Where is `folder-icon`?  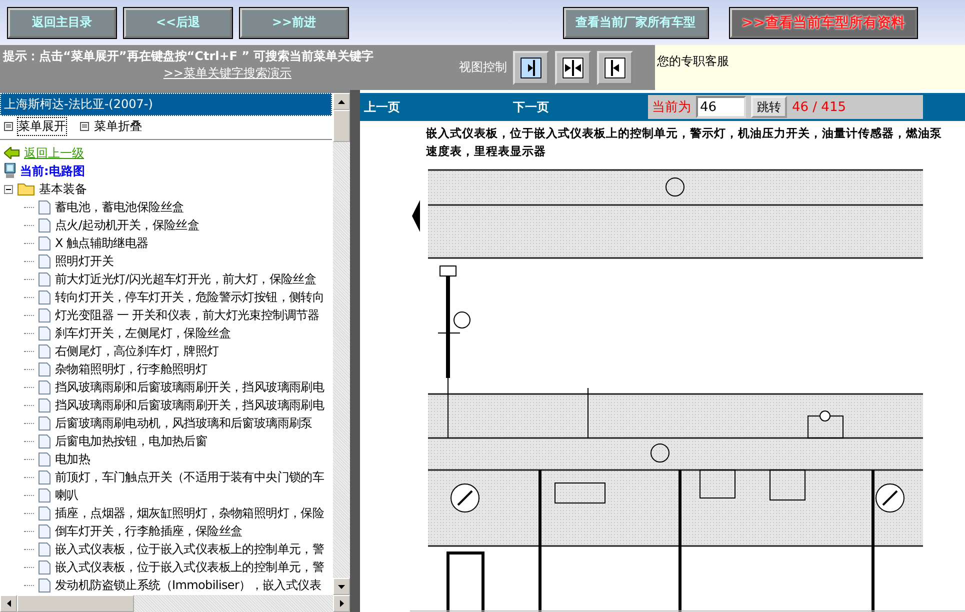 folder-icon is located at coordinates (26, 189).